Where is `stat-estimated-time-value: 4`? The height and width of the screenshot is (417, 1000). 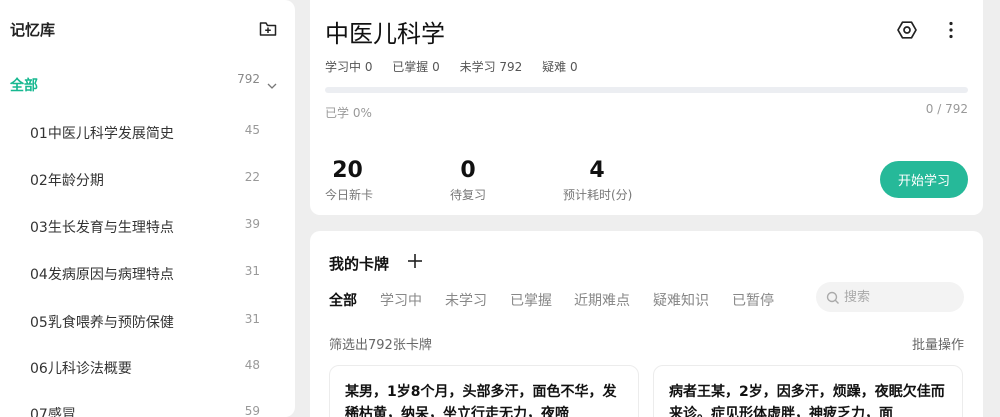
stat-estimated-time-value: 4 is located at coordinates (597, 170).